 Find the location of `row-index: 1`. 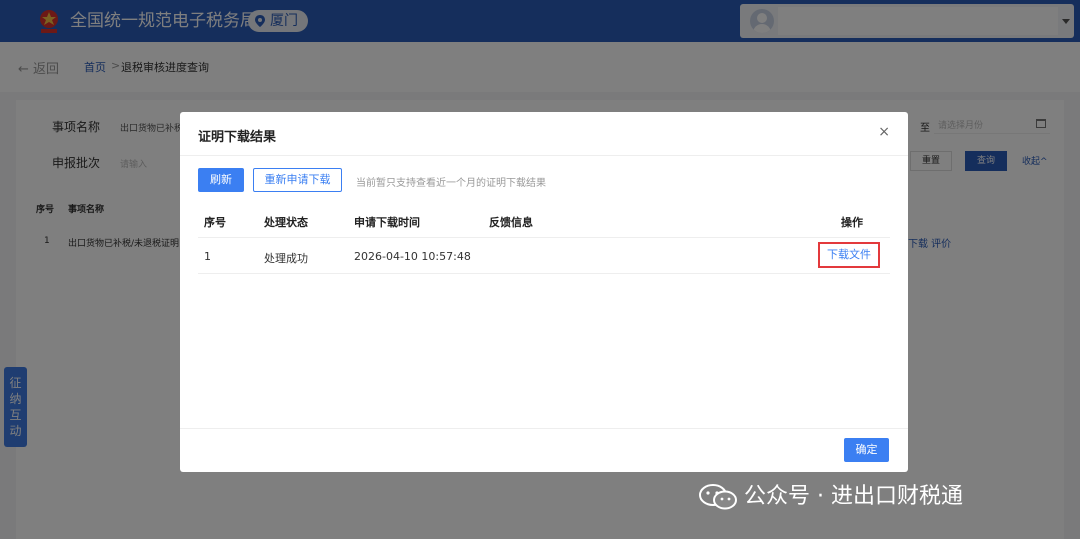

row-index: 1 is located at coordinates (207, 256).